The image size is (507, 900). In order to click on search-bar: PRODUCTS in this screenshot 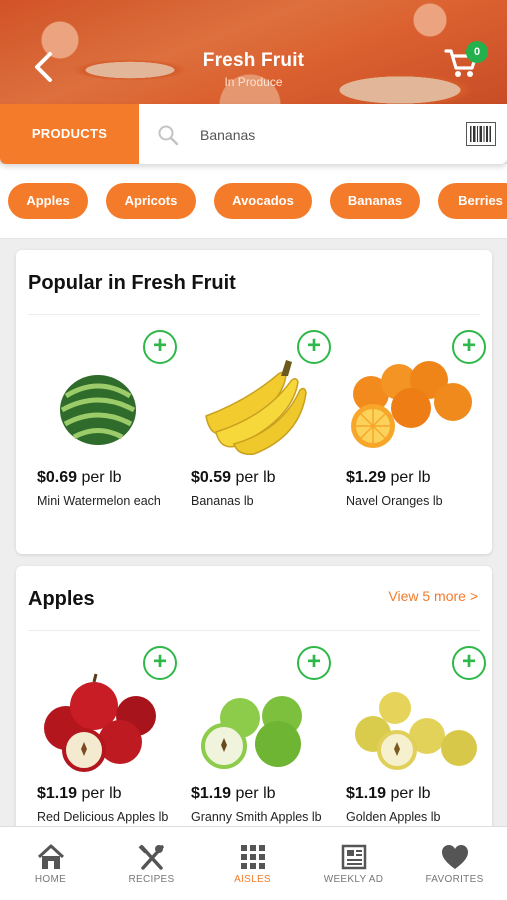, I will do `click(253, 134)`.